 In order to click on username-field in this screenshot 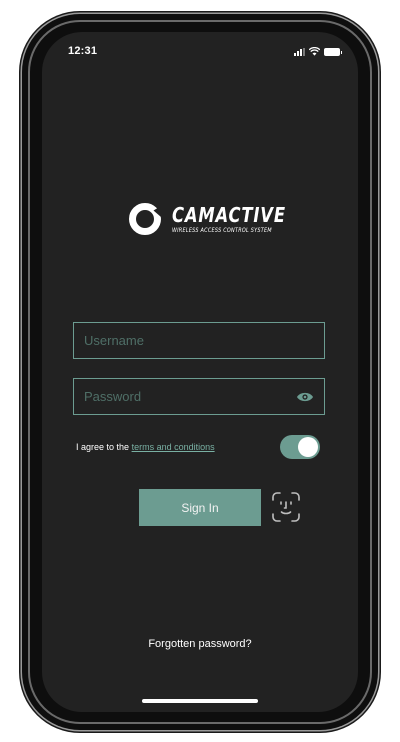, I will do `click(199, 340)`.